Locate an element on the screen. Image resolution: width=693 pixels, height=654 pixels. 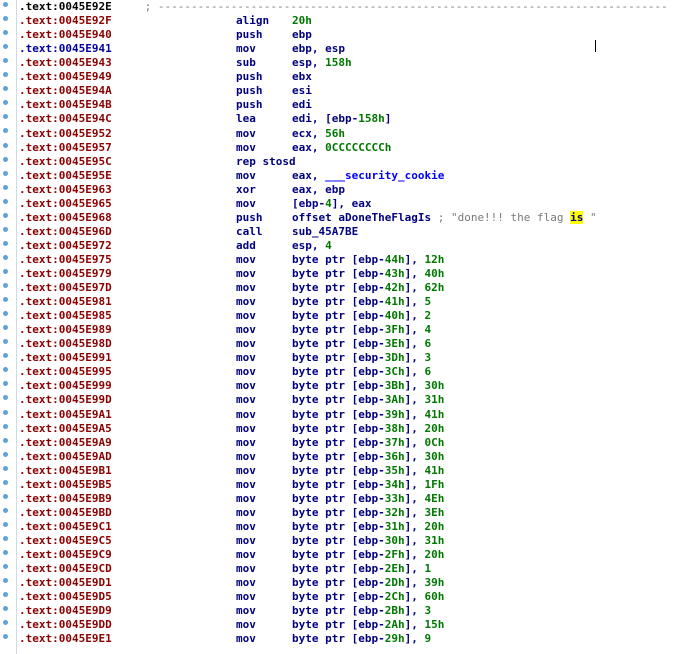
instruction-operands: ecx, 56h is located at coordinates (318, 134).